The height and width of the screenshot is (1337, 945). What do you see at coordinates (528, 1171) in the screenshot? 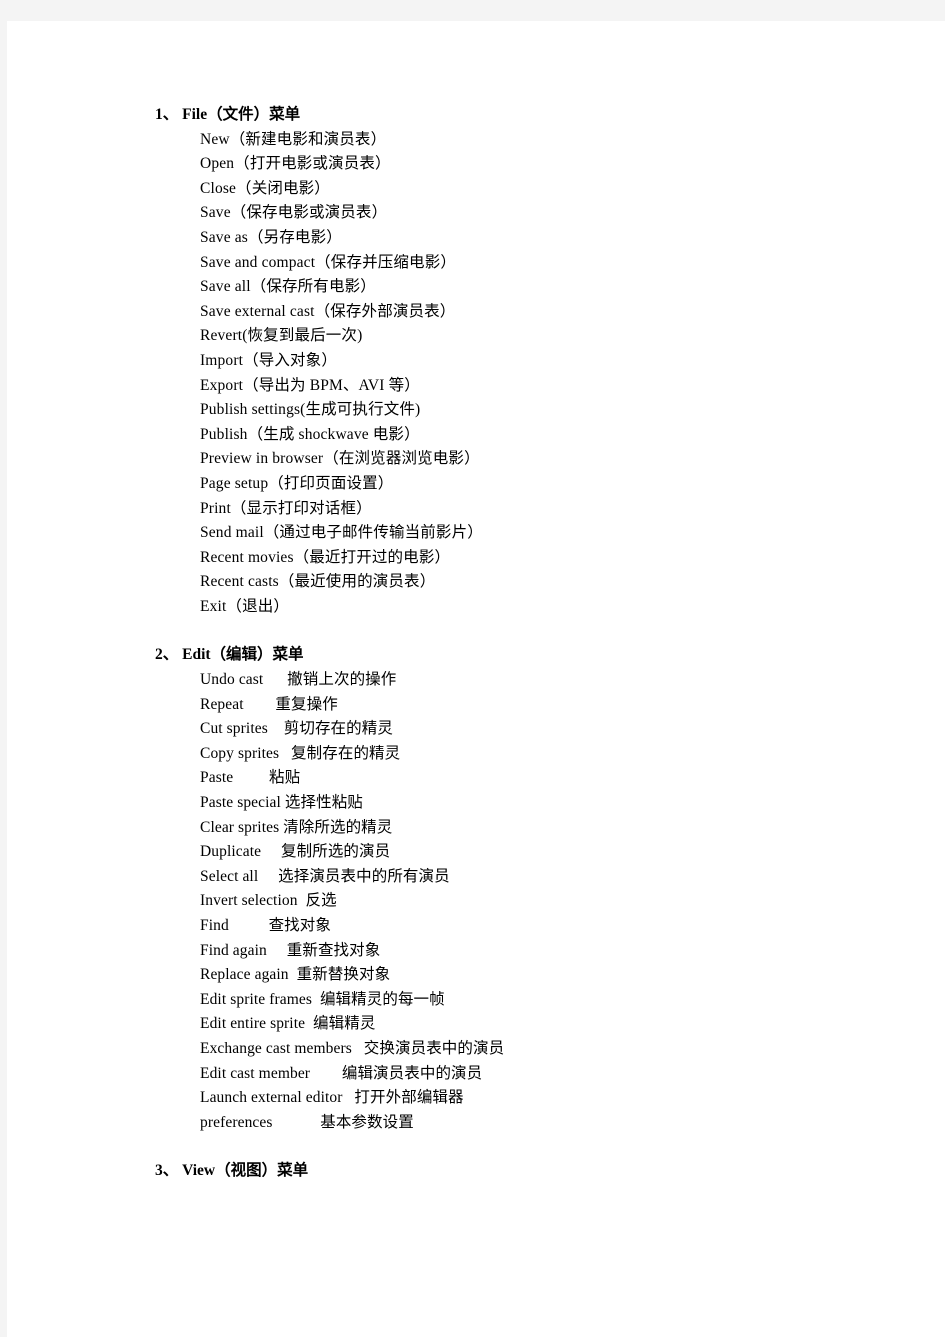
I see `section-view: 3、 View（视图）菜单` at bounding box center [528, 1171].